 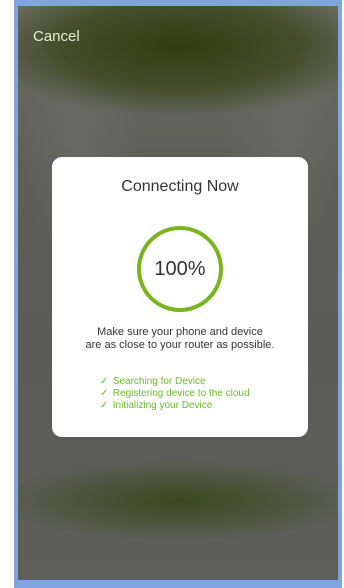 I want to click on cancel-button: Cancel, so click(x=56, y=36).